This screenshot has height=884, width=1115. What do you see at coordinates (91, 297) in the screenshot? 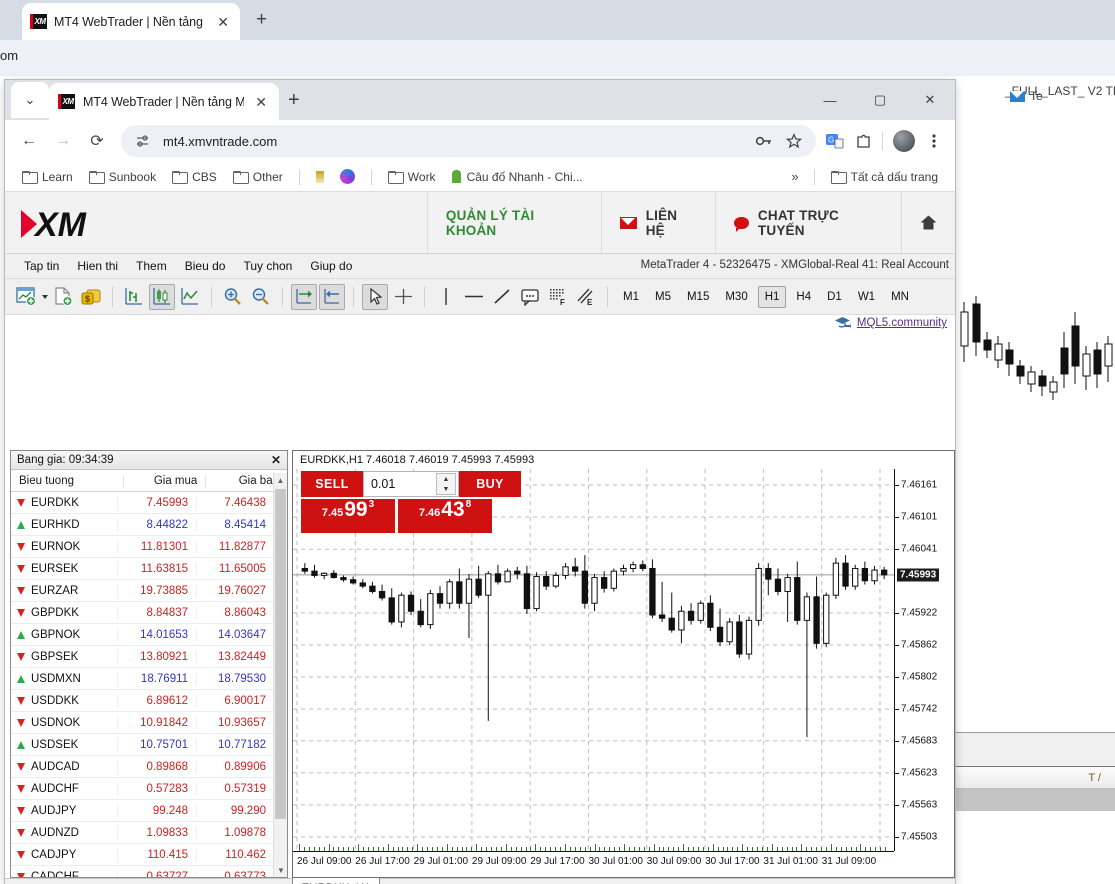
I see `autotrading-button: $` at bounding box center [91, 297].